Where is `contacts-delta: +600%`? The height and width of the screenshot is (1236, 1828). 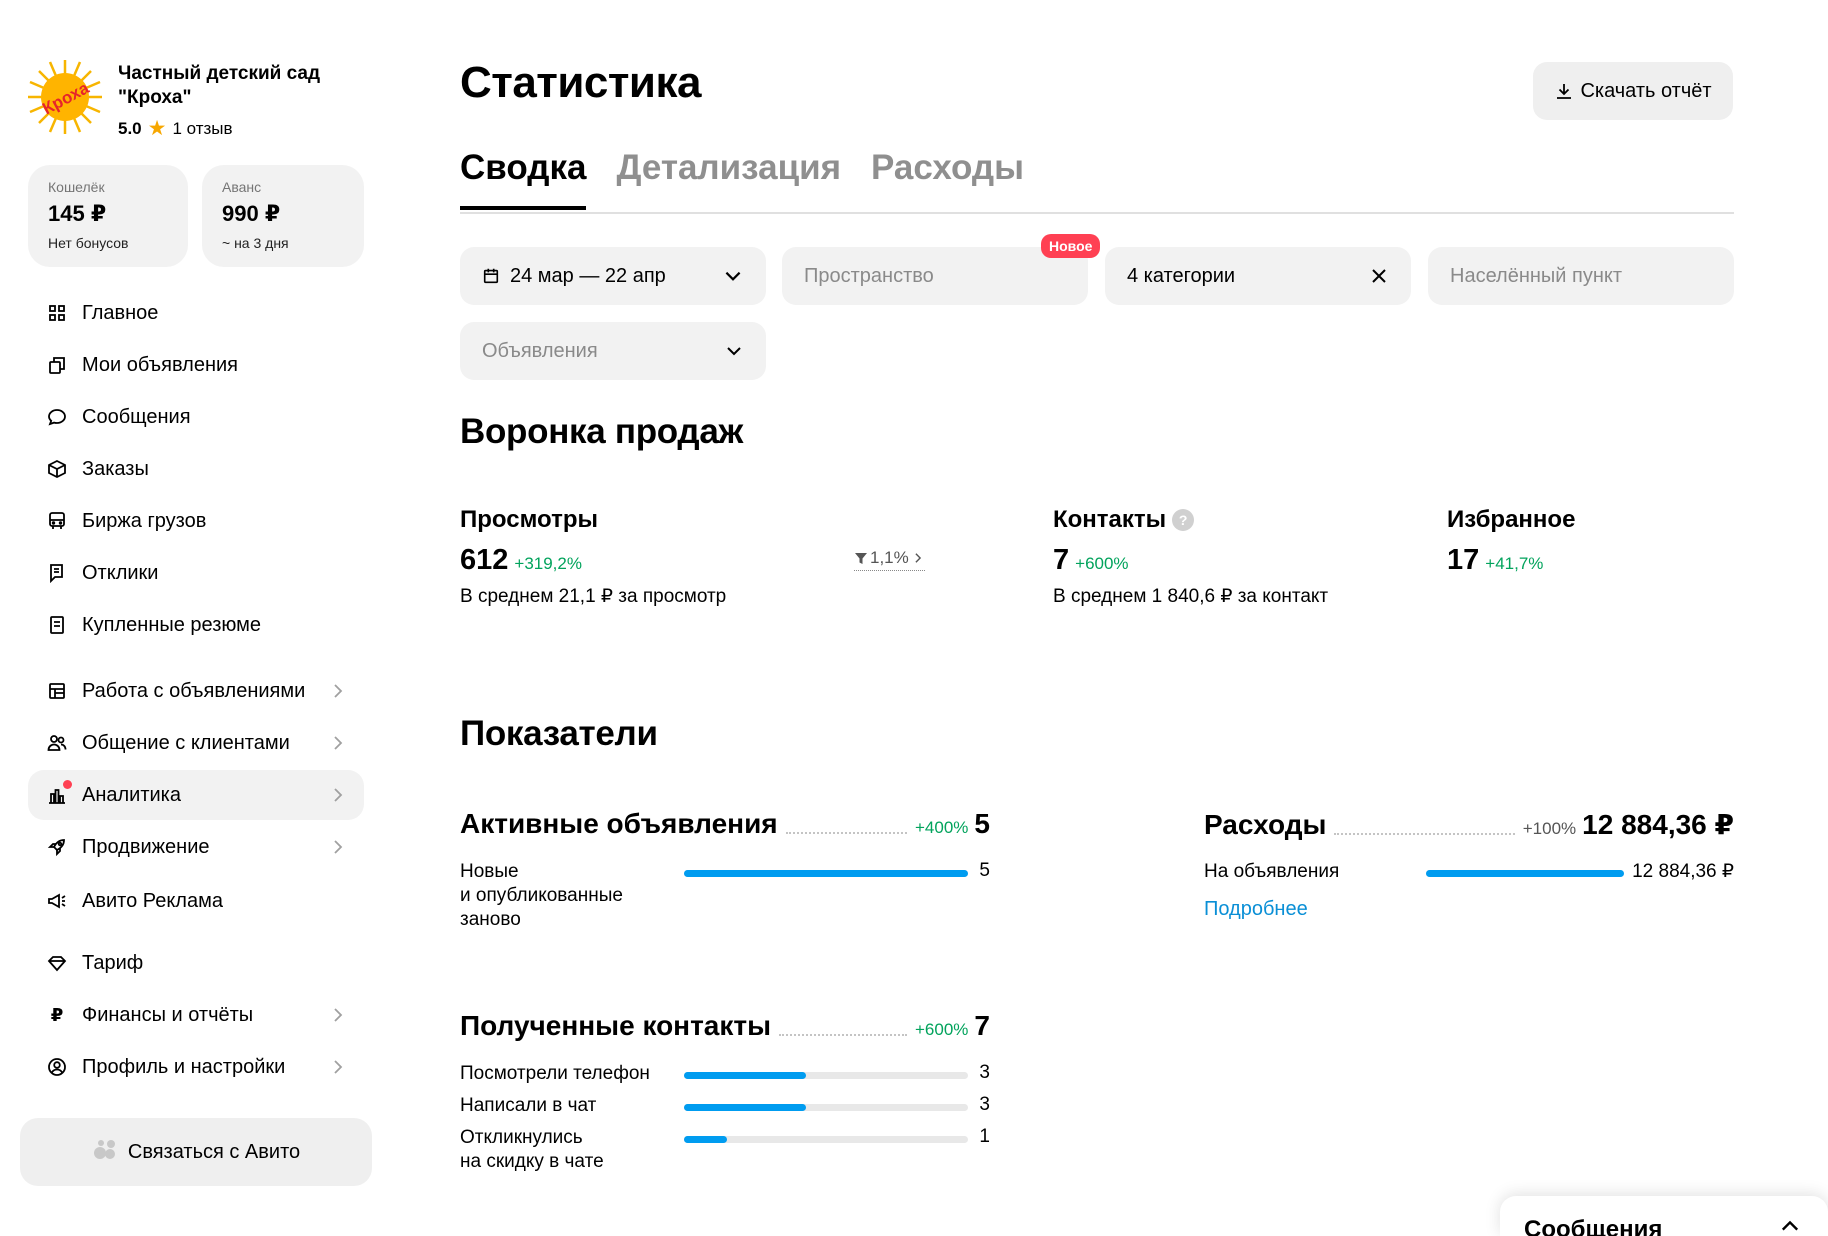 contacts-delta: +600% is located at coordinates (1102, 563).